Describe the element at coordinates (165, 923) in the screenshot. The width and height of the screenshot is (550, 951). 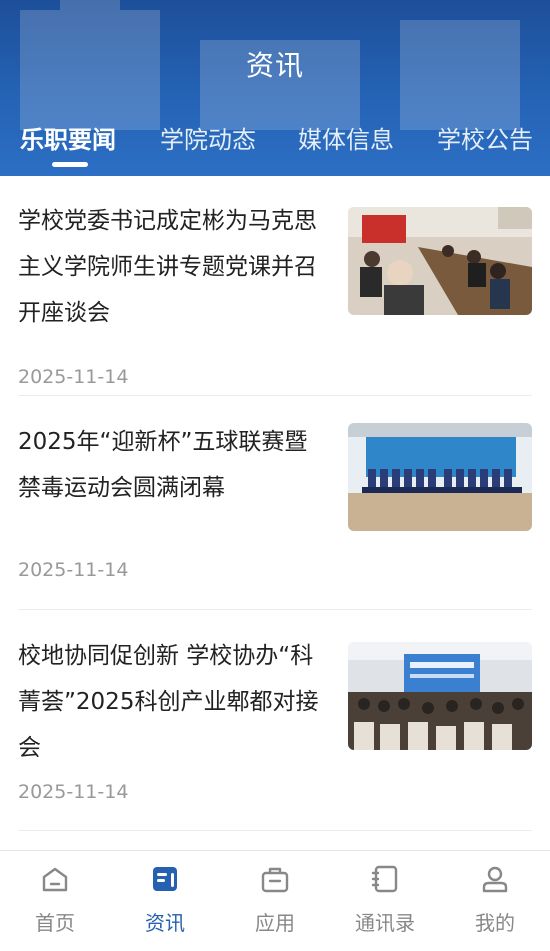
I see `tabbar-label: 资讯` at that location.